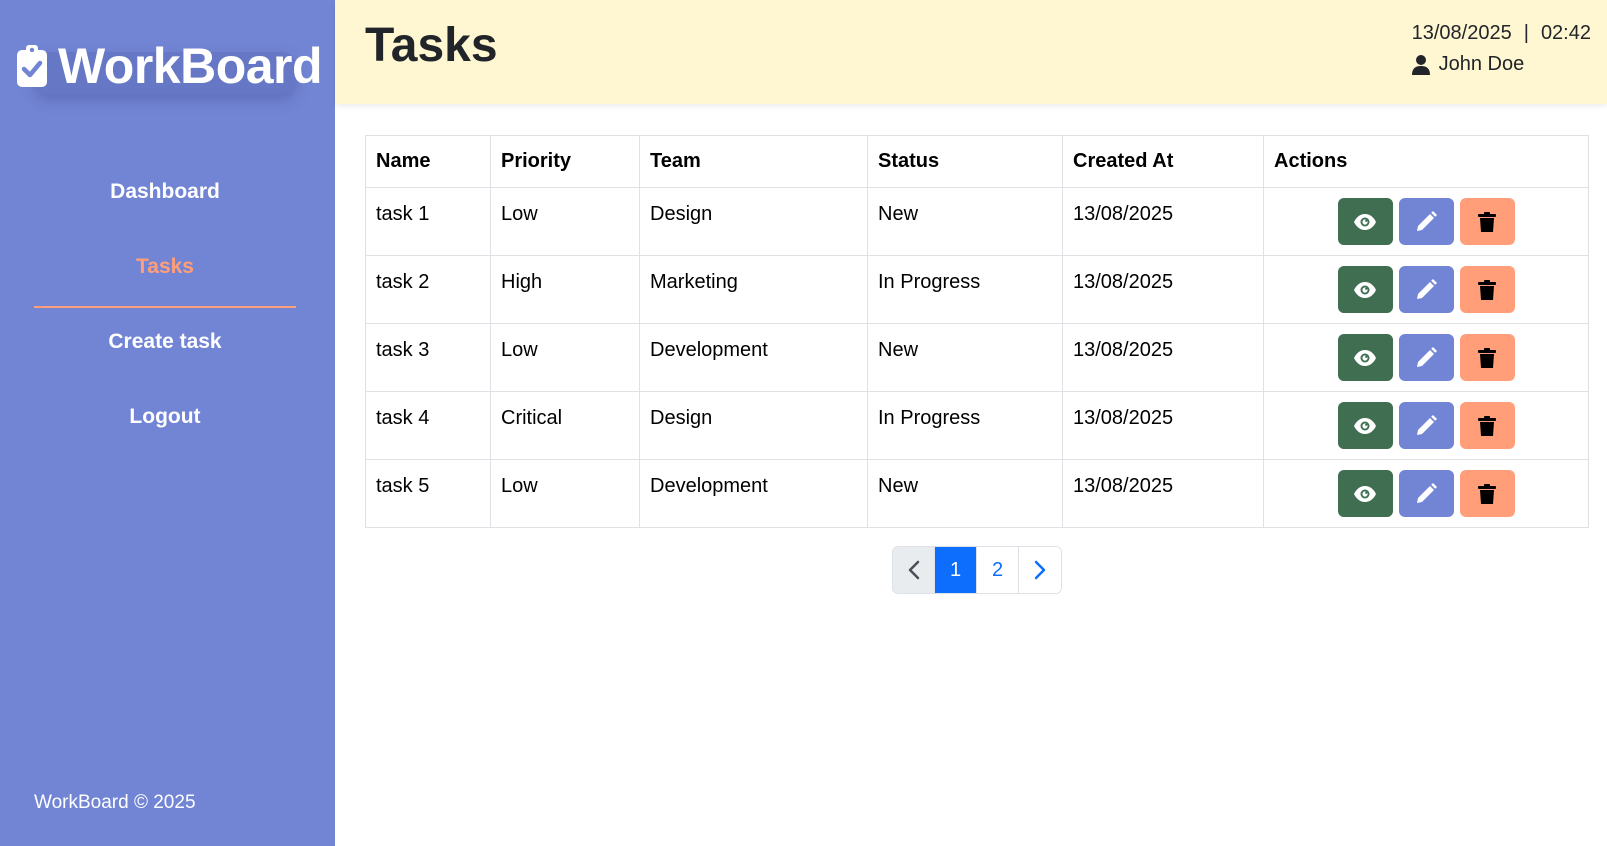  I want to click on cell-name: task 2, so click(428, 289).